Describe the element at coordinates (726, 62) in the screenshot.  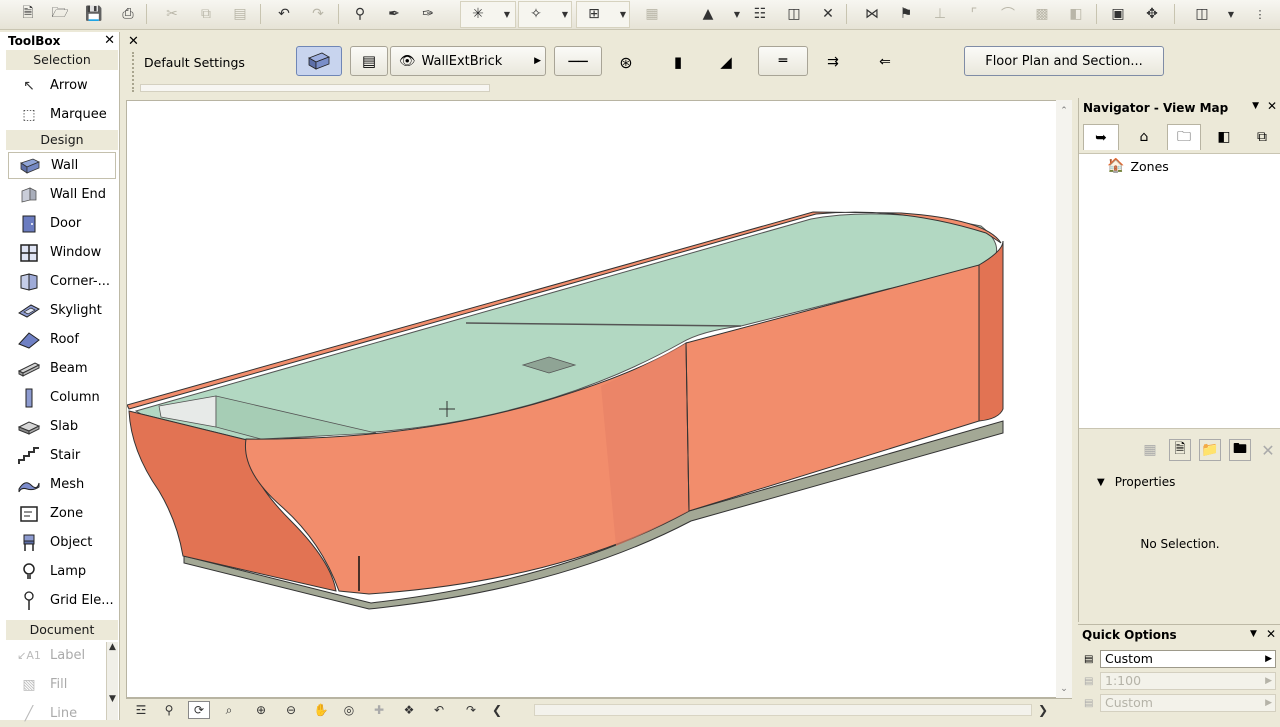
I see `slanted-wall-icon: ◢` at that location.